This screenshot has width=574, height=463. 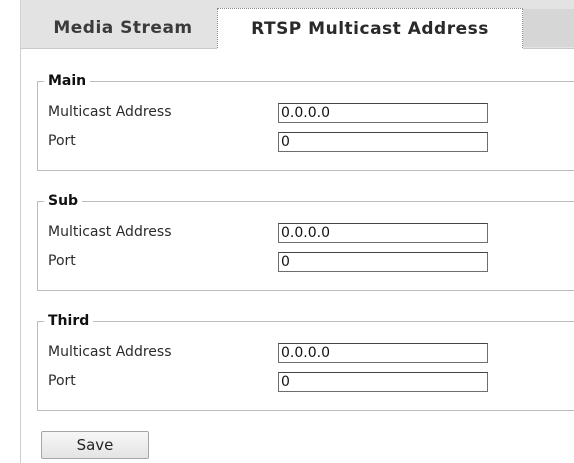 What do you see at coordinates (62, 261) in the screenshot?
I see `sub-port-label: Port` at bounding box center [62, 261].